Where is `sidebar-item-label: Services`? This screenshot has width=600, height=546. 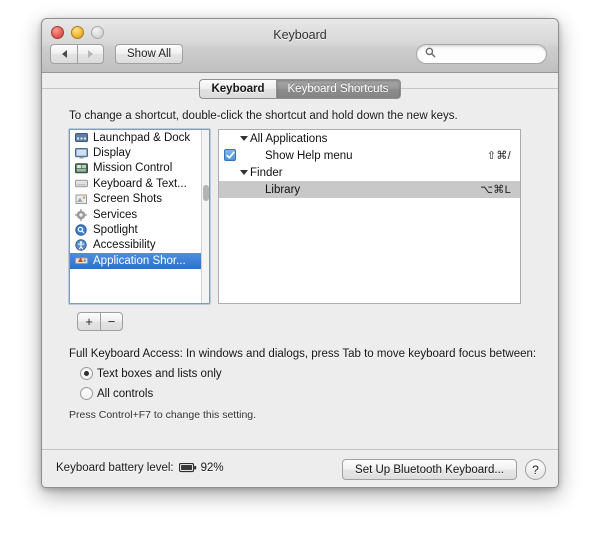
sidebar-item-label: Services is located at coordinates (115, 214).